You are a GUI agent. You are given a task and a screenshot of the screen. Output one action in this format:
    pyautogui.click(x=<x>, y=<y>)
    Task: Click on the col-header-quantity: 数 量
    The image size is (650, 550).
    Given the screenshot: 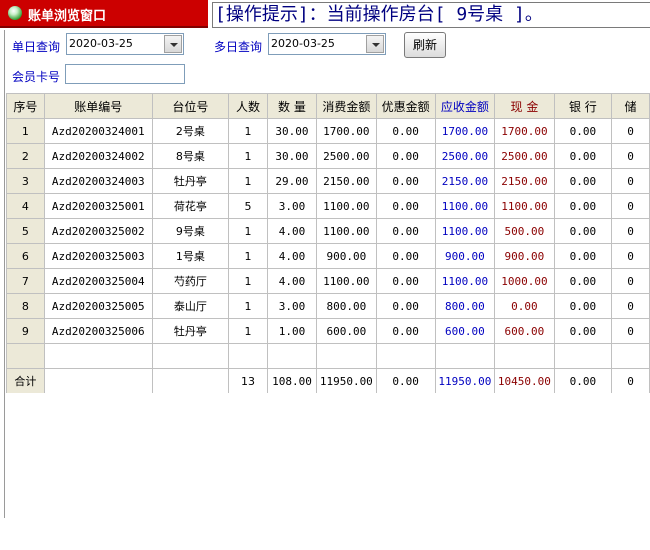 What is the action you would take?
    pyautogui.click(x=292, y=106)
    